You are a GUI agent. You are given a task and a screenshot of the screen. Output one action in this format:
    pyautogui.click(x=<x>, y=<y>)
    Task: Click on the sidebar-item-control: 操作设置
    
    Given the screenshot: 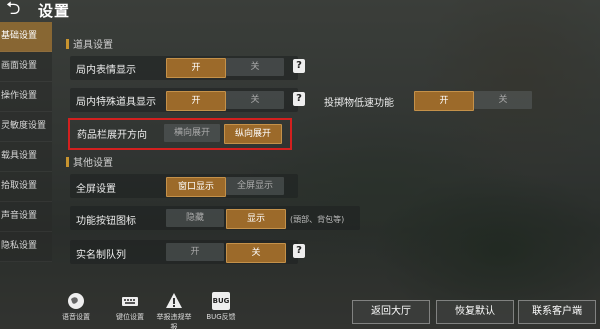 What is the action you would take?
    pyautogui.click(x=26, y=97)
    